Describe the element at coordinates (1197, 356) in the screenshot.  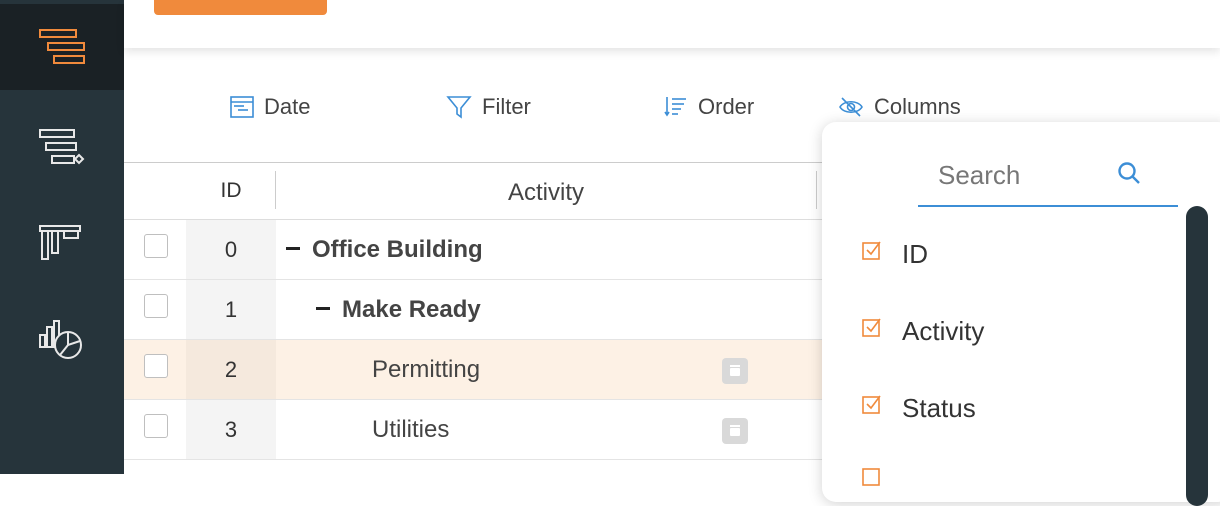
I see `panel-scrollbar` at that location.